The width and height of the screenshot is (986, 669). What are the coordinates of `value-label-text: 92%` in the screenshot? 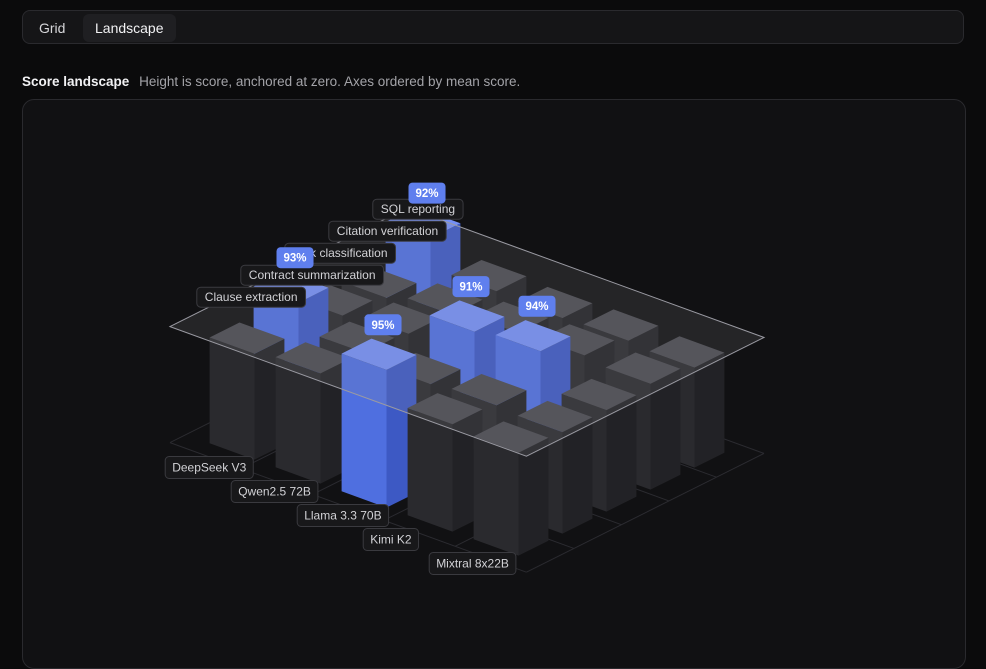 It's located at (427, 194).